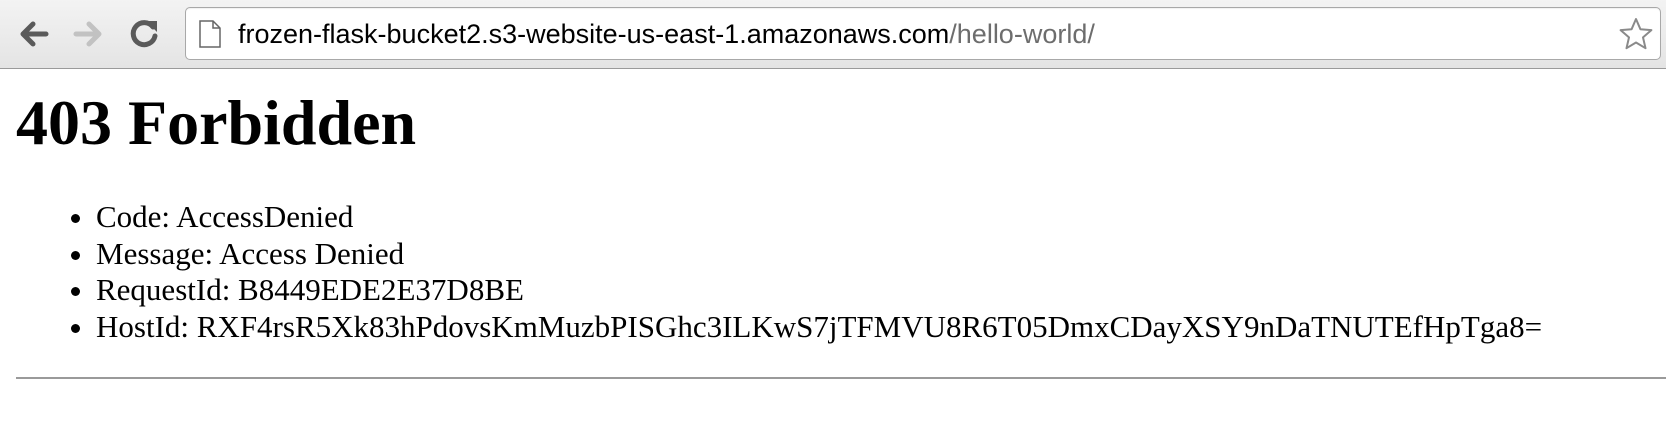 Image resolution: width=1666 pixels, height=444 pixels. I want to click on back-arrow-icon, so click(34, 34).